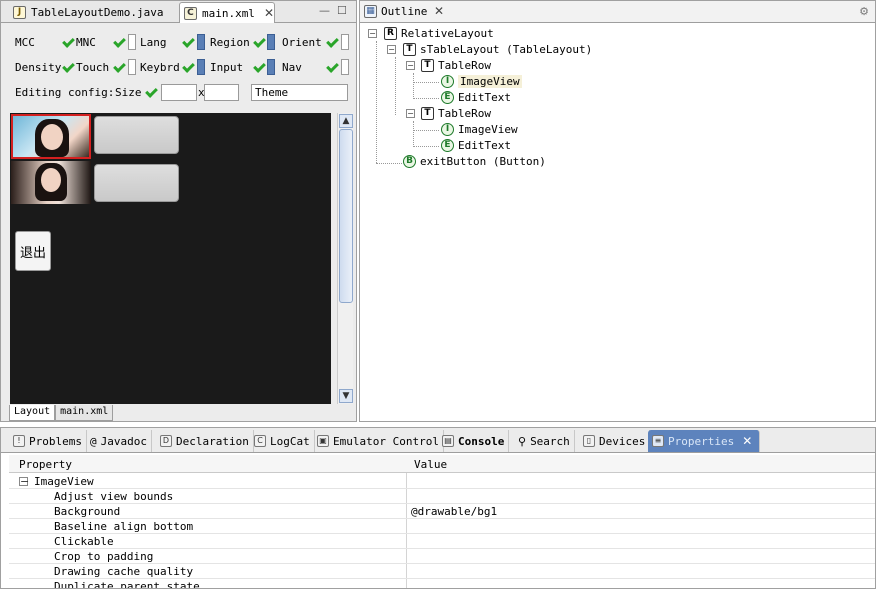 Image resolution: width=876 pixels, height=589 pixels. What do you see at coordinates (179, 92) in the screenshot?
I see `size-width-input` at bounding box center [179, 92].